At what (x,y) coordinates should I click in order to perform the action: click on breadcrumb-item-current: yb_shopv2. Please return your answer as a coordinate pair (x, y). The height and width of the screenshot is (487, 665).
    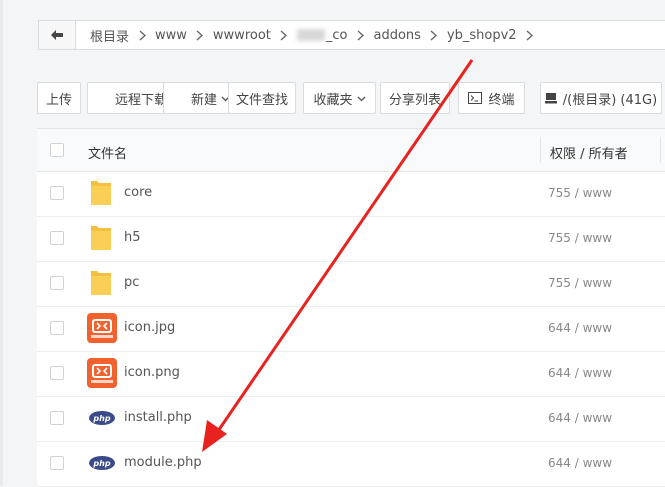
    Looking at the image, I should click on (482, 35).